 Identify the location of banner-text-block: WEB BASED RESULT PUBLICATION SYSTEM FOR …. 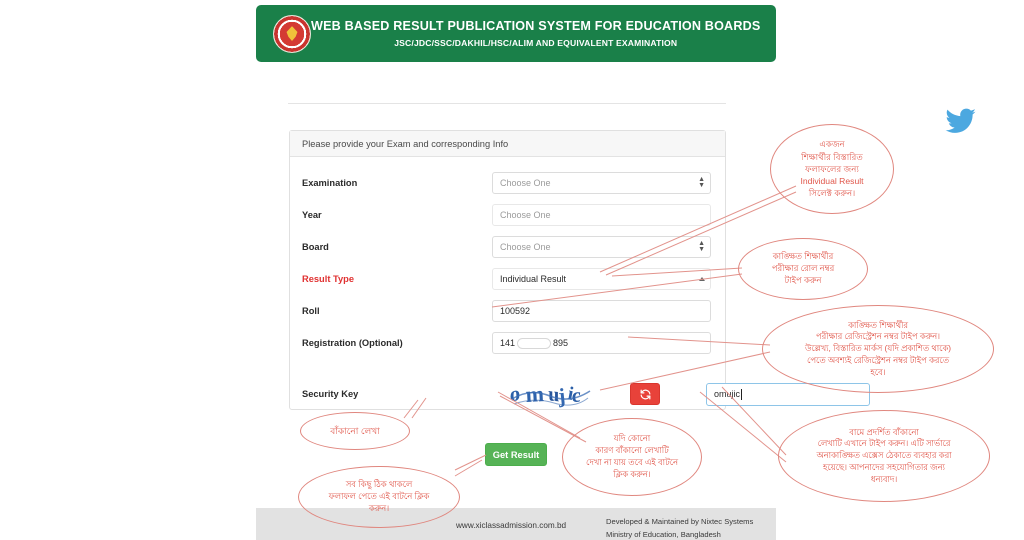
(554, 33).